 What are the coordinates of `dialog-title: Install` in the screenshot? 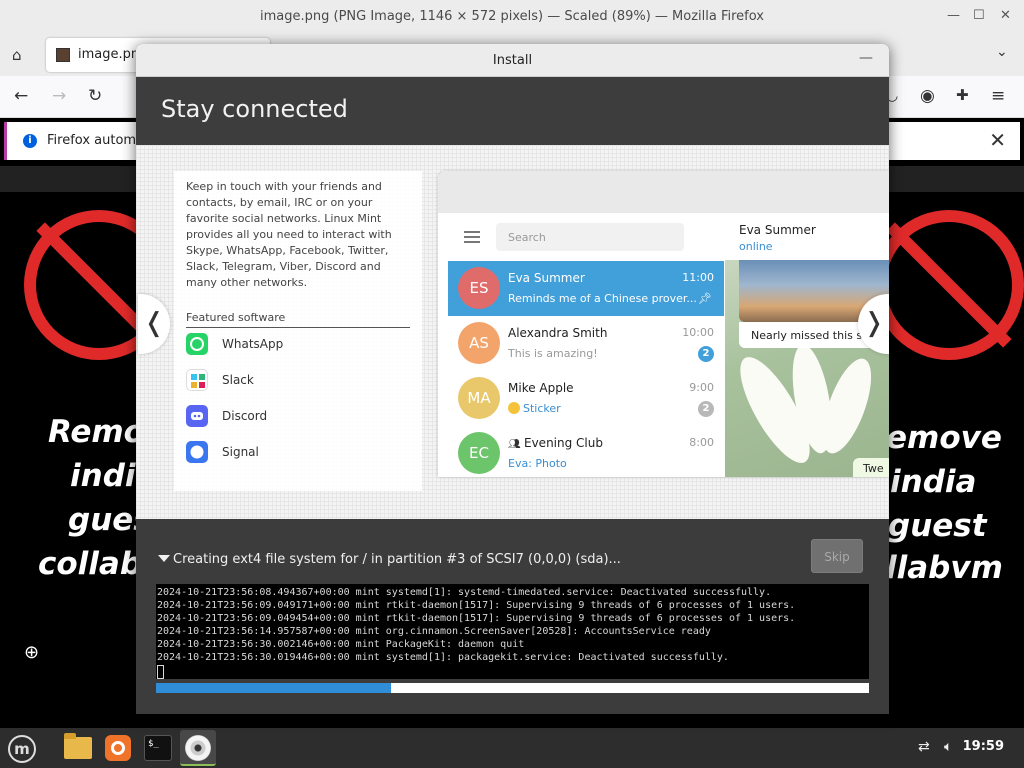 It's located at (512, 60).